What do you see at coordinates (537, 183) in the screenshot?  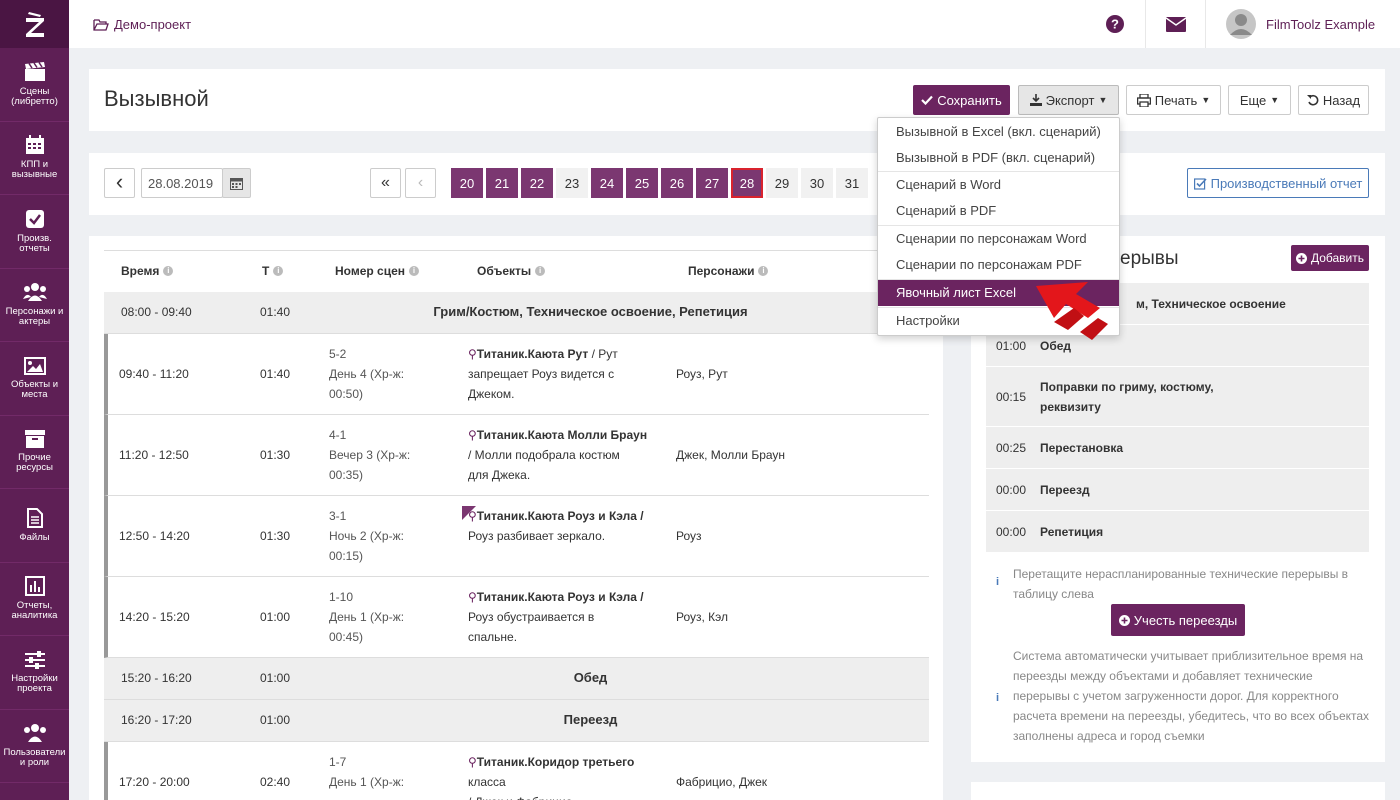 I see `day-button: 22` at bounding box center [537, 183].